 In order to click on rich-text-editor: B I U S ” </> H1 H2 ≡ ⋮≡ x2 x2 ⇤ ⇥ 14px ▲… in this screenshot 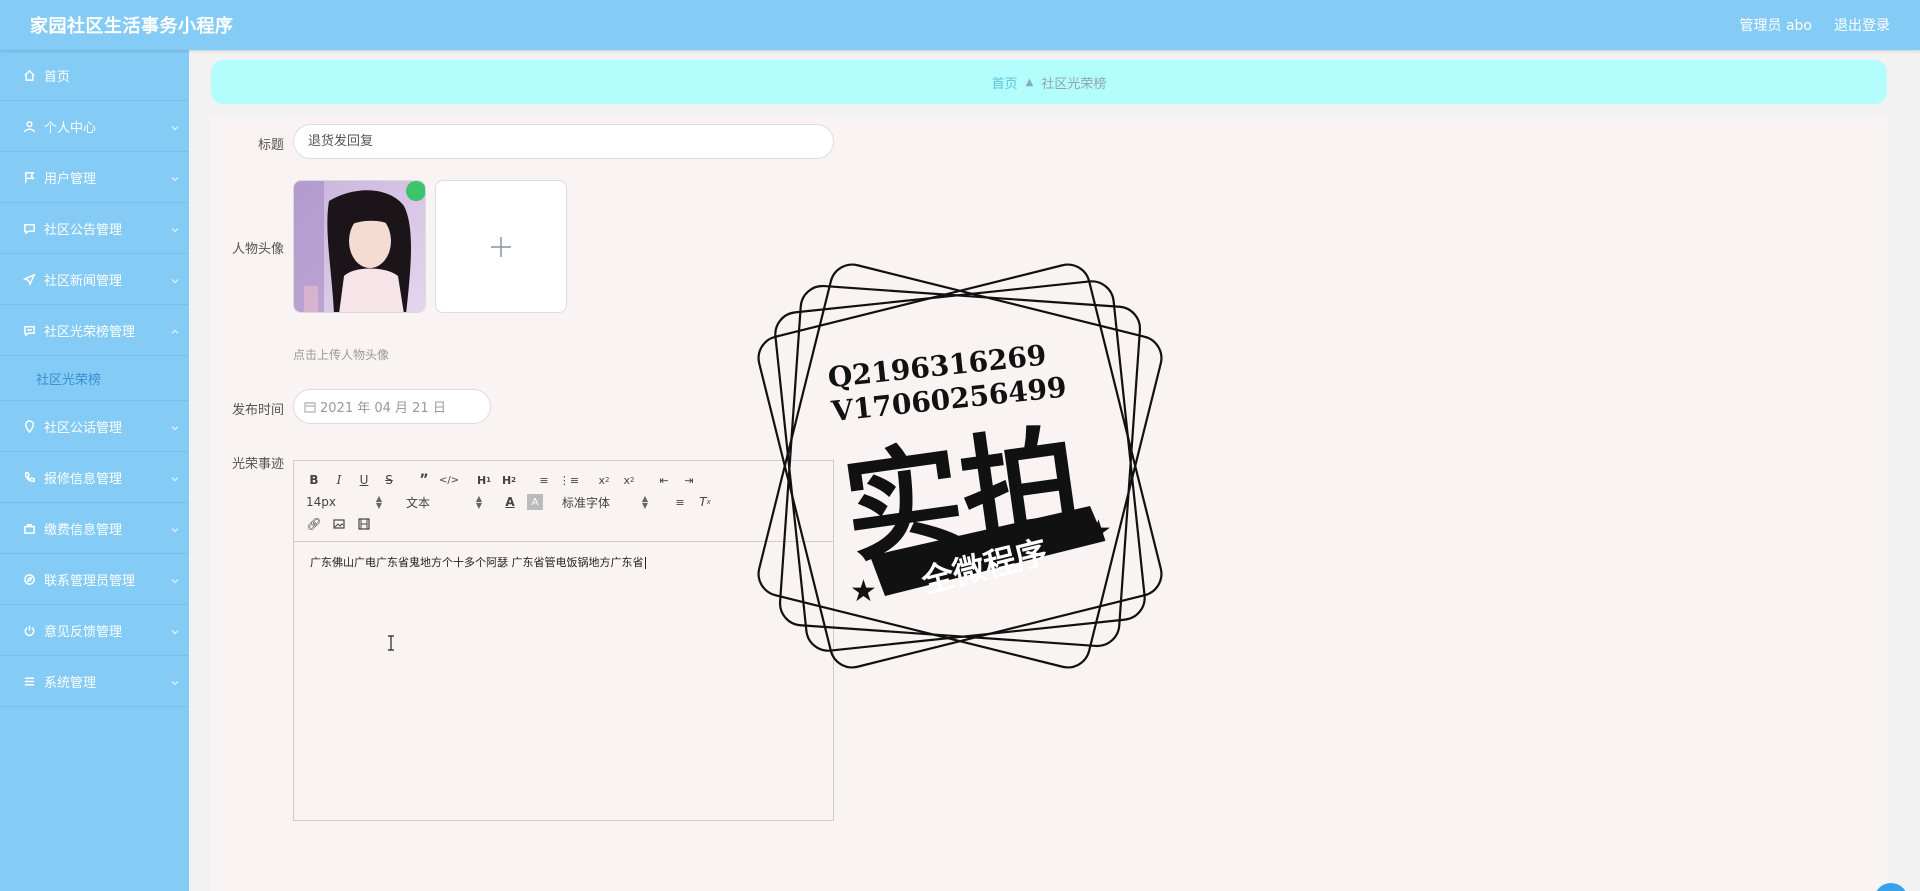, I will do `click(563, 640)`.